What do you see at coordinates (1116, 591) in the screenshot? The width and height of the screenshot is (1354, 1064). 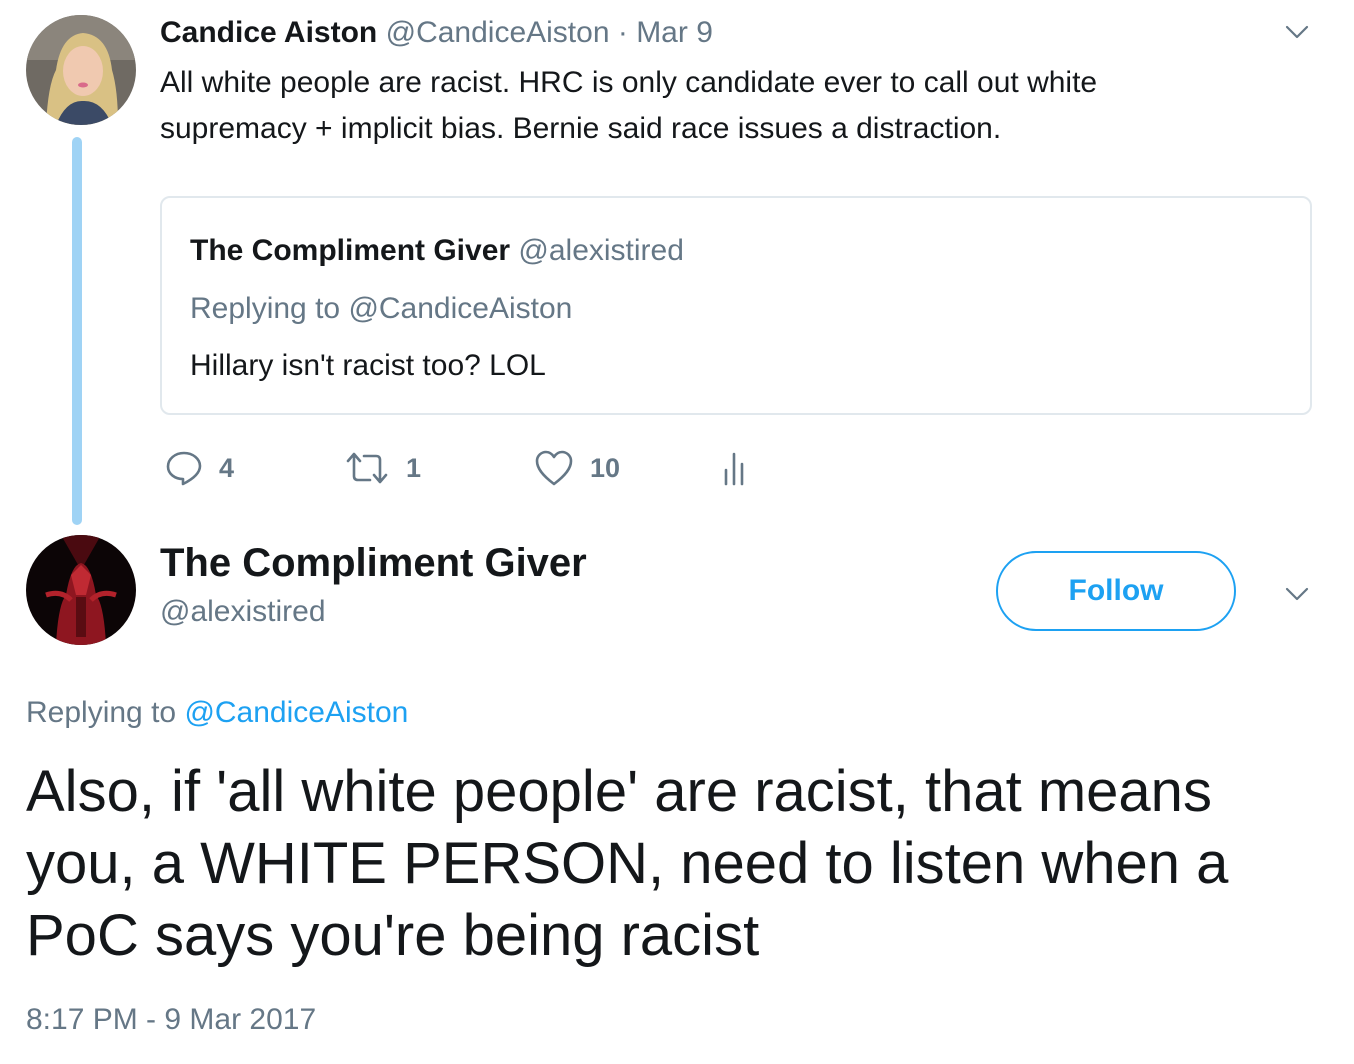 I see `follow-button: Follow` at bounding box center [1116, 591].